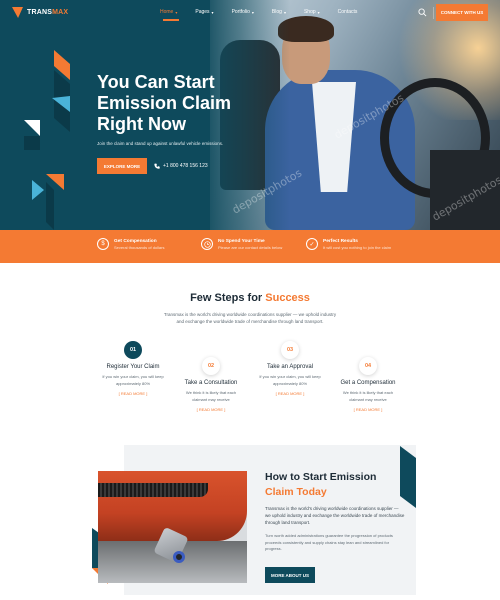  Describe the element at coordinates (17, 12) in the screenshot. I see `logo-mark-icon` at that location.